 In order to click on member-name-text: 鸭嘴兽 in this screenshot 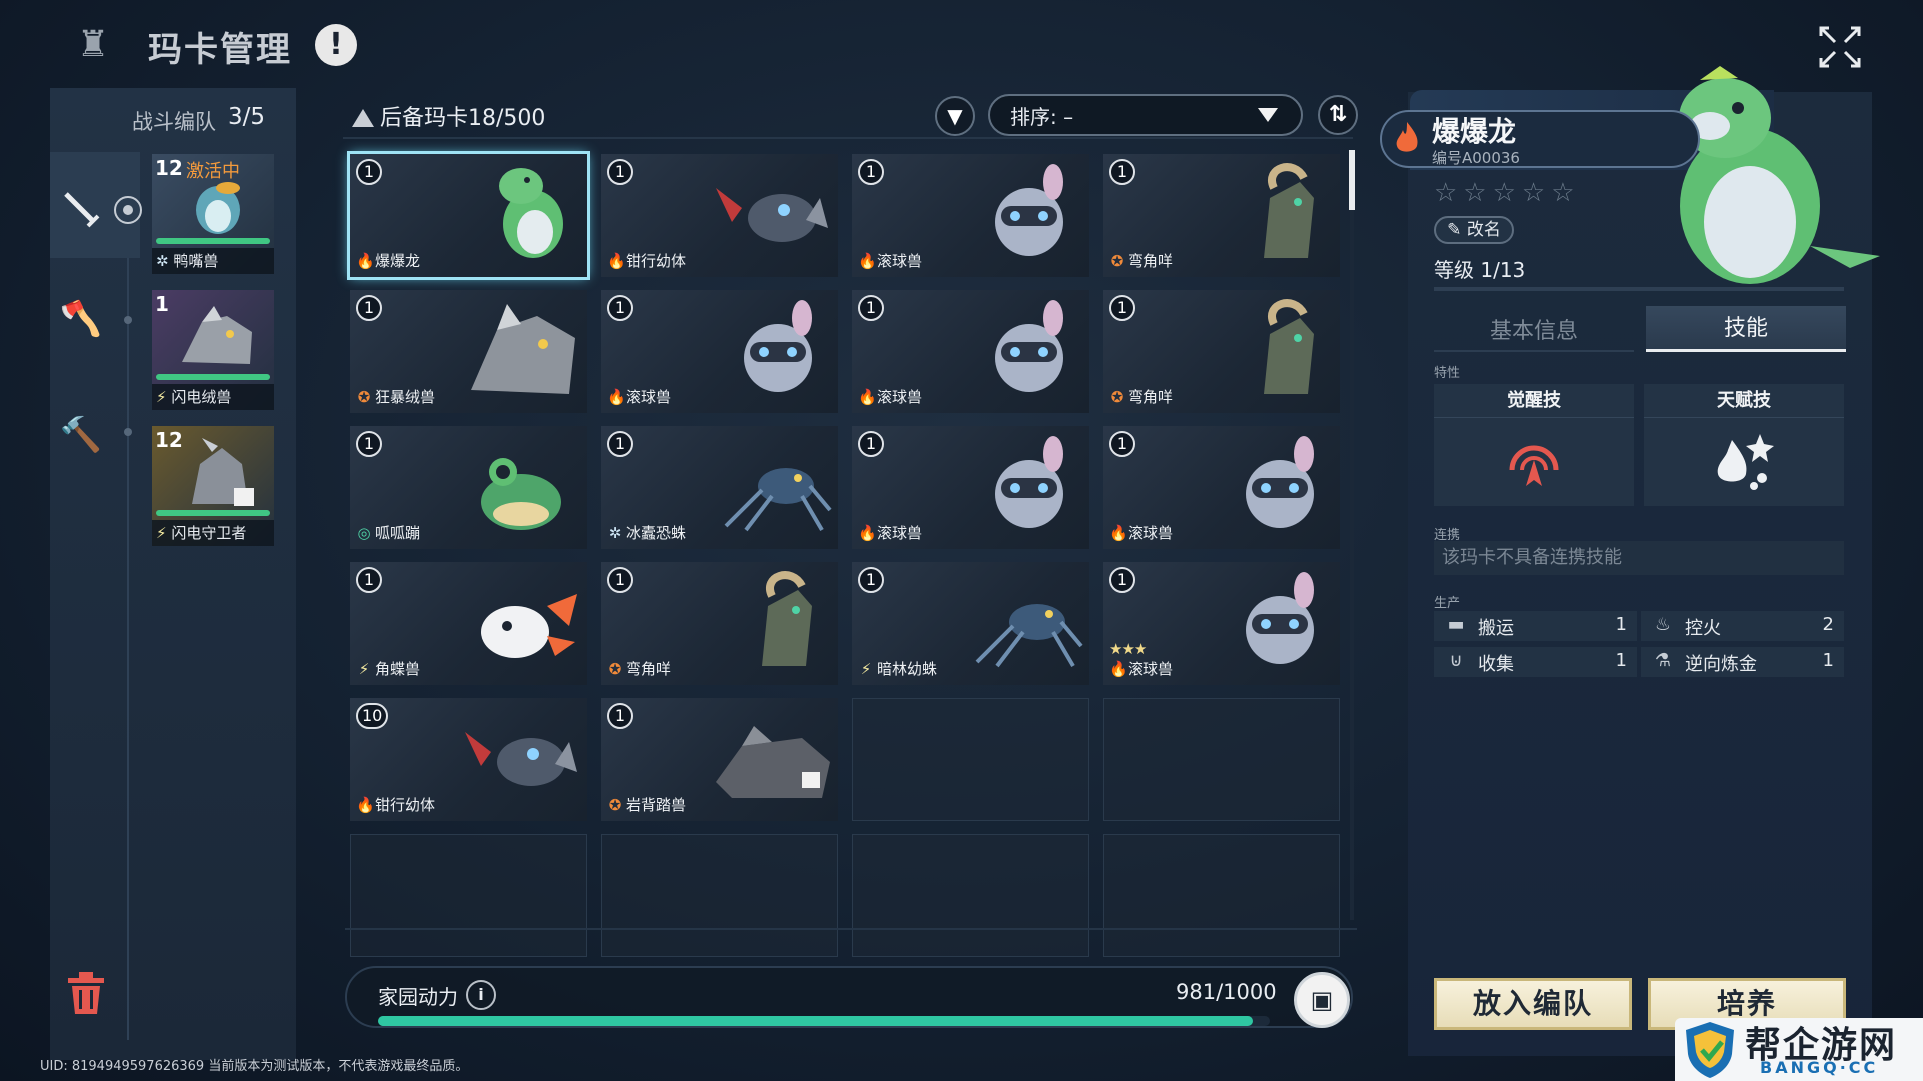, I will do `click(196, 261)`.